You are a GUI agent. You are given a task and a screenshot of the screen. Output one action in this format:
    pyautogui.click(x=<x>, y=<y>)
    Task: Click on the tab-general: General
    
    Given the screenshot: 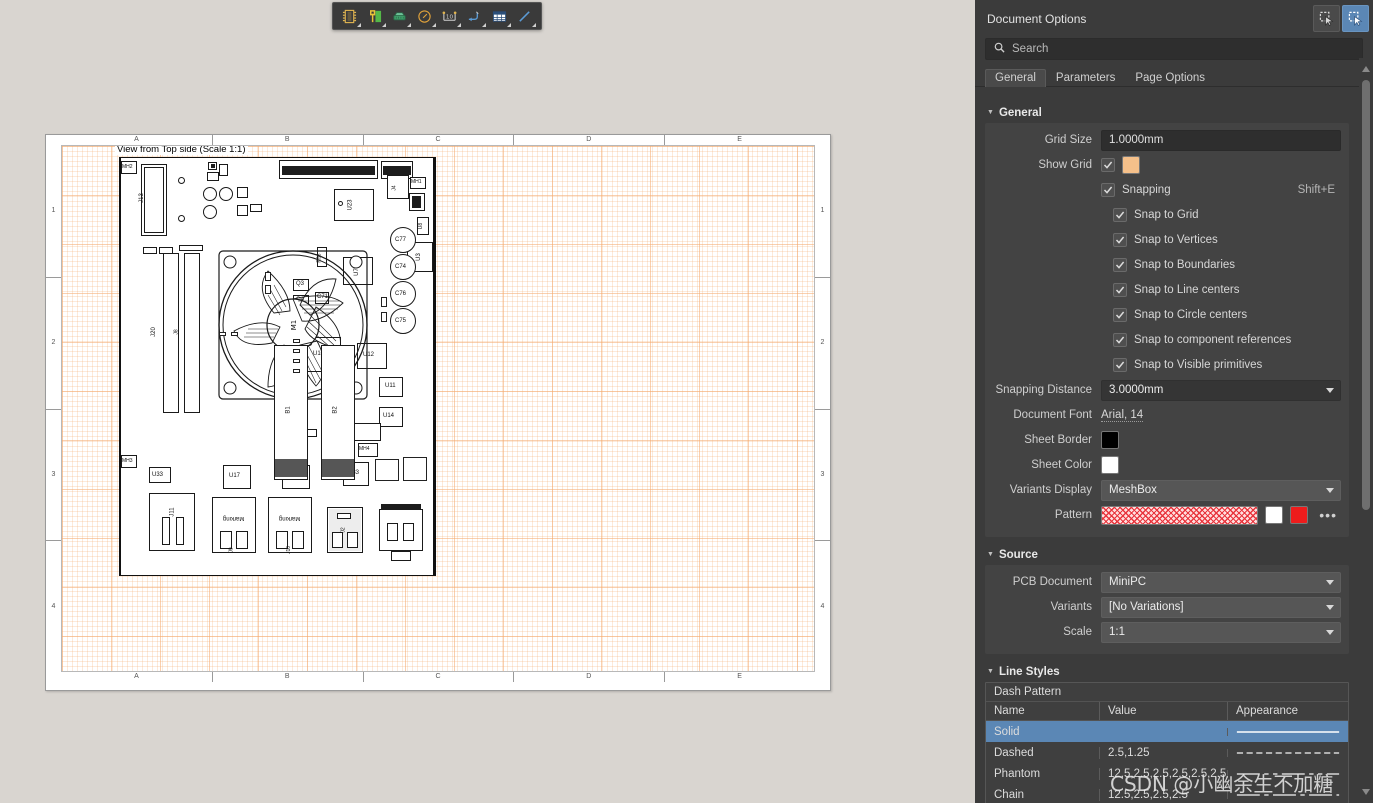 What is the action you would take?
    pyautogui.click(x=1015, y=78)
    